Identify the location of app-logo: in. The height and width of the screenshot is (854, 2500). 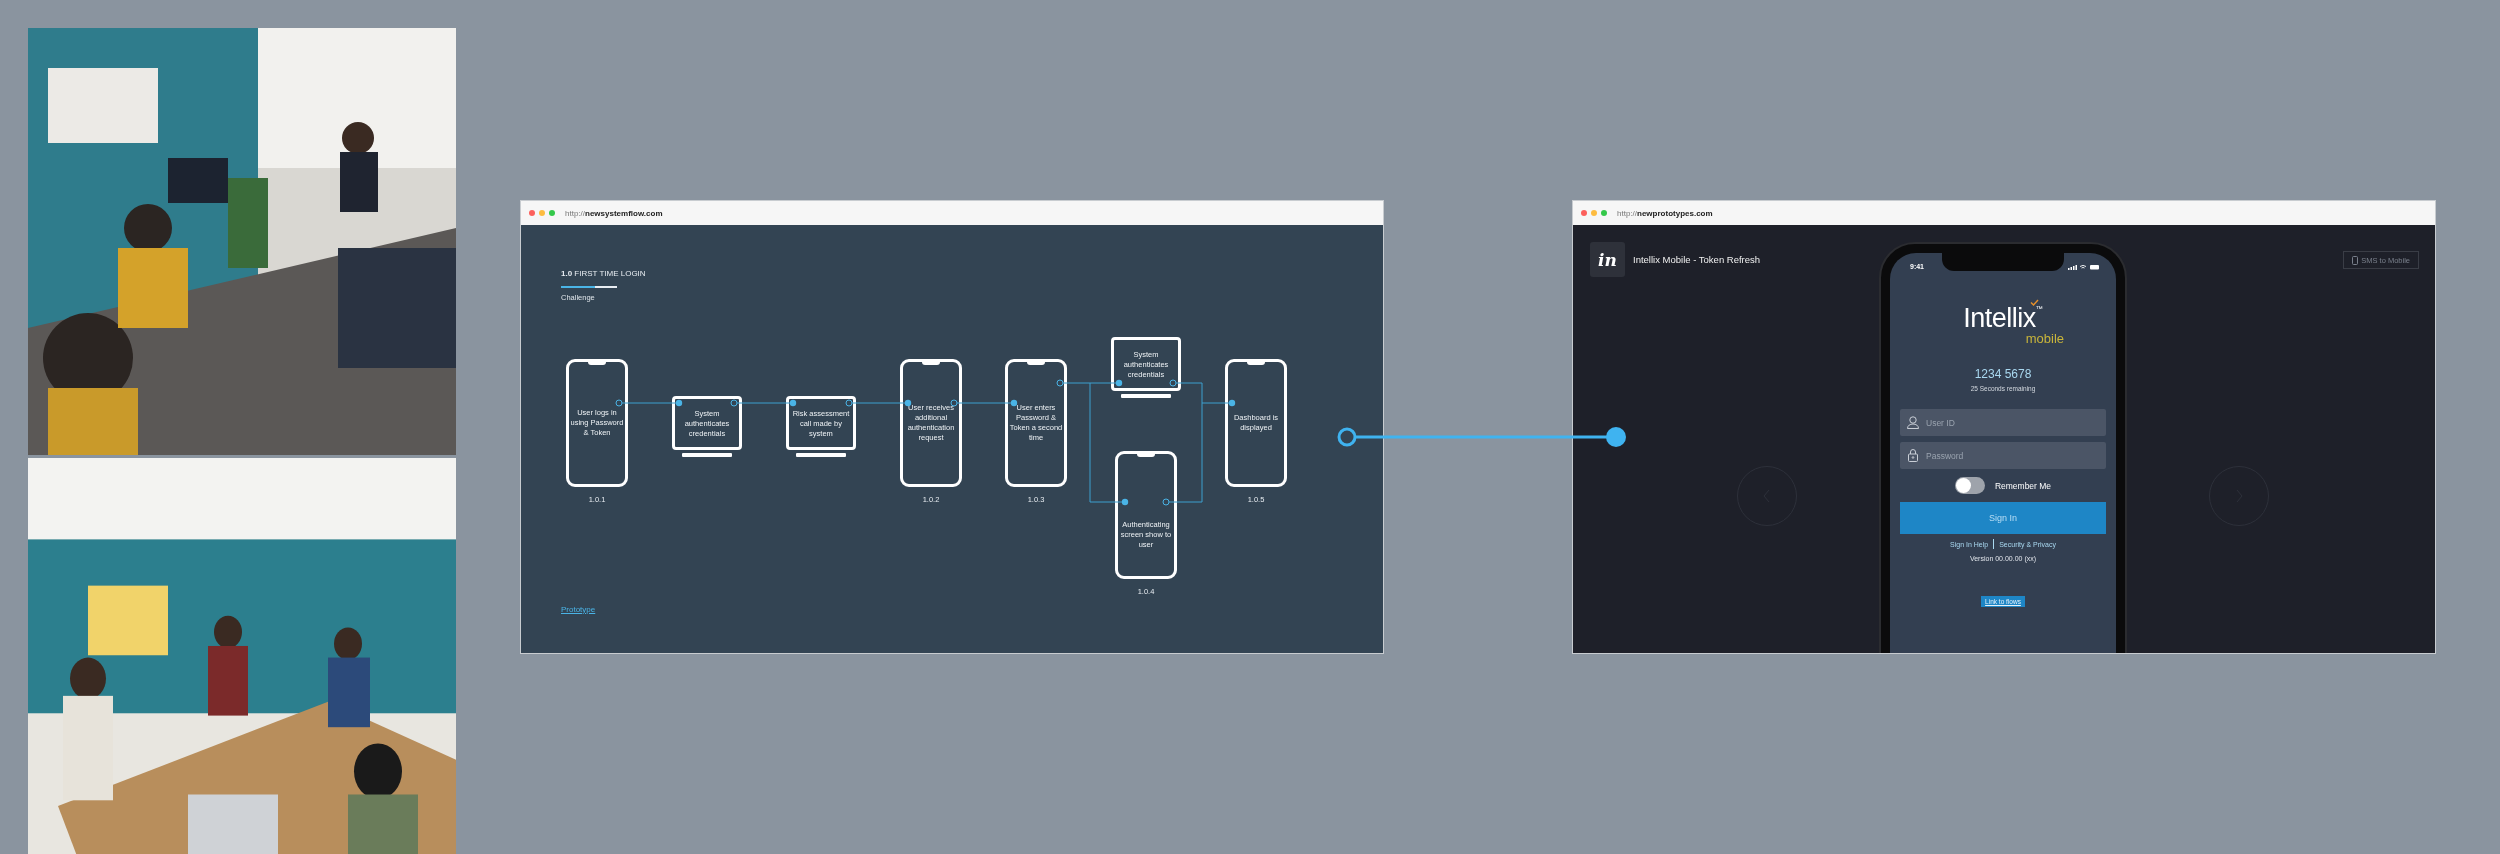
(1607, 259).